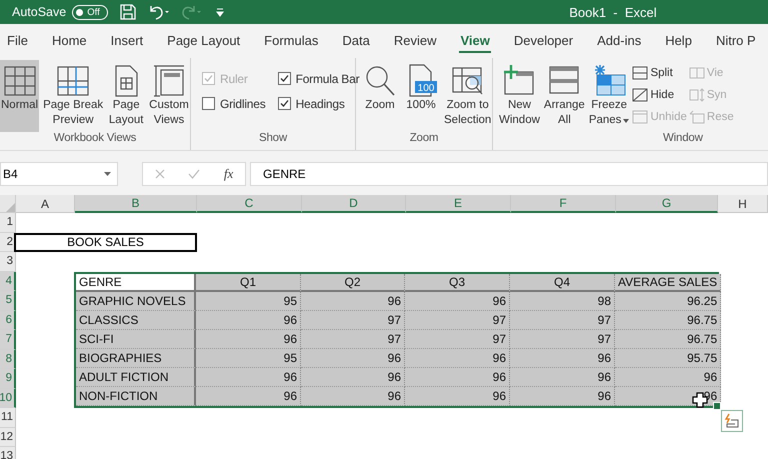 This screenshot has width=768, height=459. I want to click on ribbon-button: Normal, so click(20, 96).